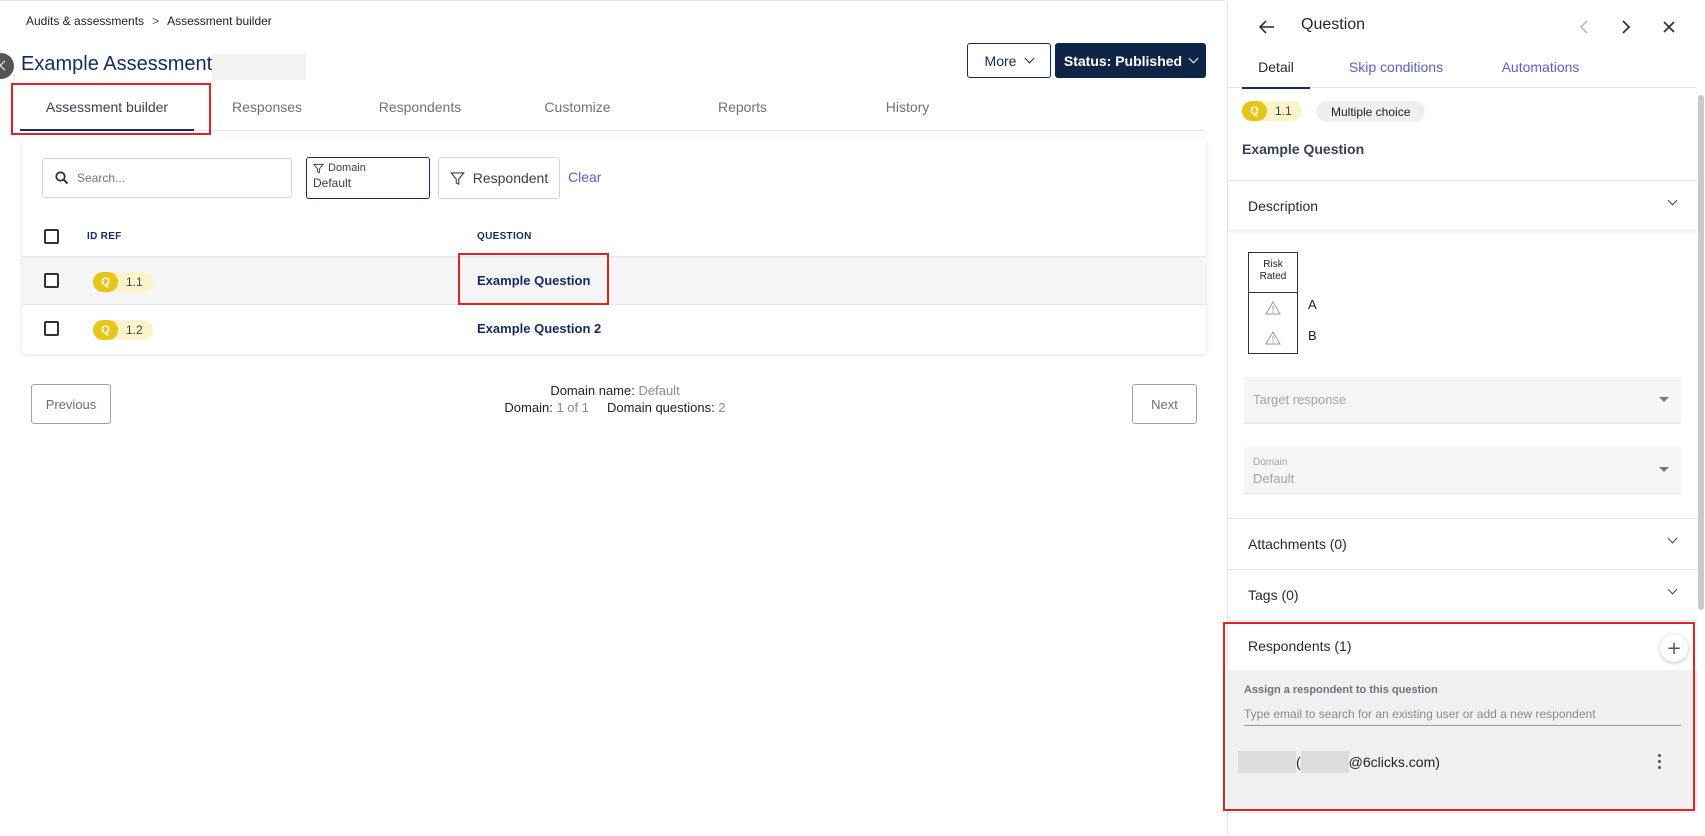 This screenshot has height=836, width=1705. What do you see at coordinates (614, 280) in the screenshot?
I see `table-row: Q 1.1 Example Question` at bounding box center [614, 280].